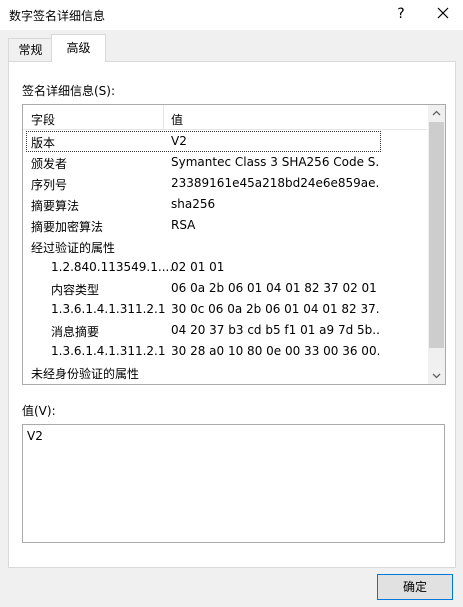  What do you see at coordinates (198, 267) in the screenshot?
I see `row-value: 02 01 01` at bounding box center [198, 267].